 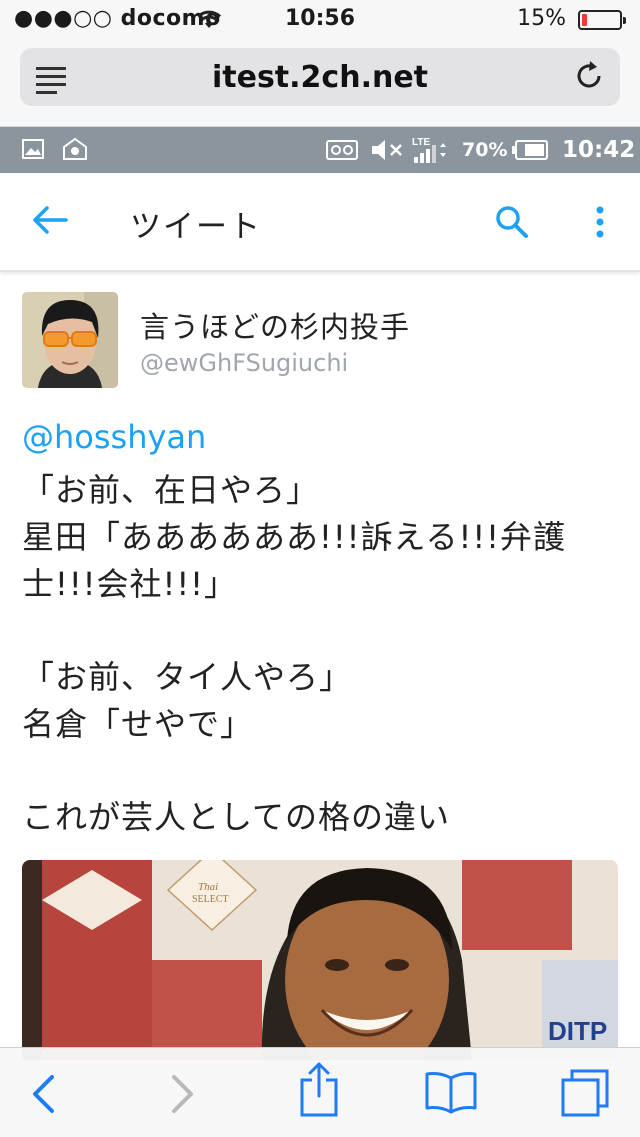 What do you see at coordinates (210, 899) in the screenshot?
I see `photo-logo-text: SELECT` at bounding box center [210, 899].